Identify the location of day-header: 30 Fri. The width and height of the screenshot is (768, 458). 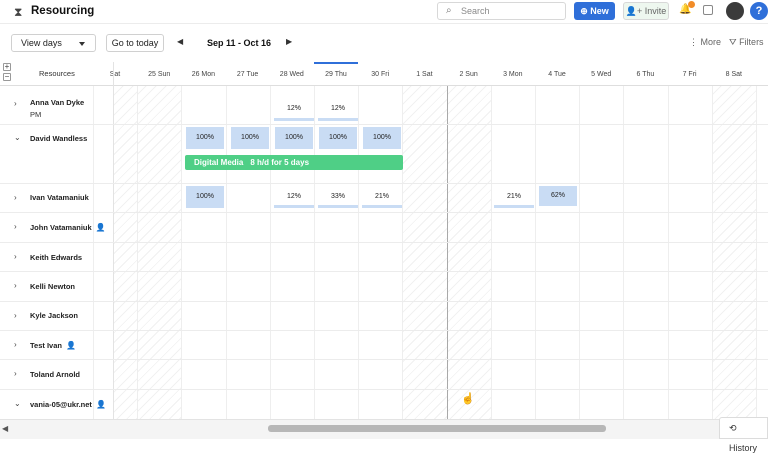
(380, 74).